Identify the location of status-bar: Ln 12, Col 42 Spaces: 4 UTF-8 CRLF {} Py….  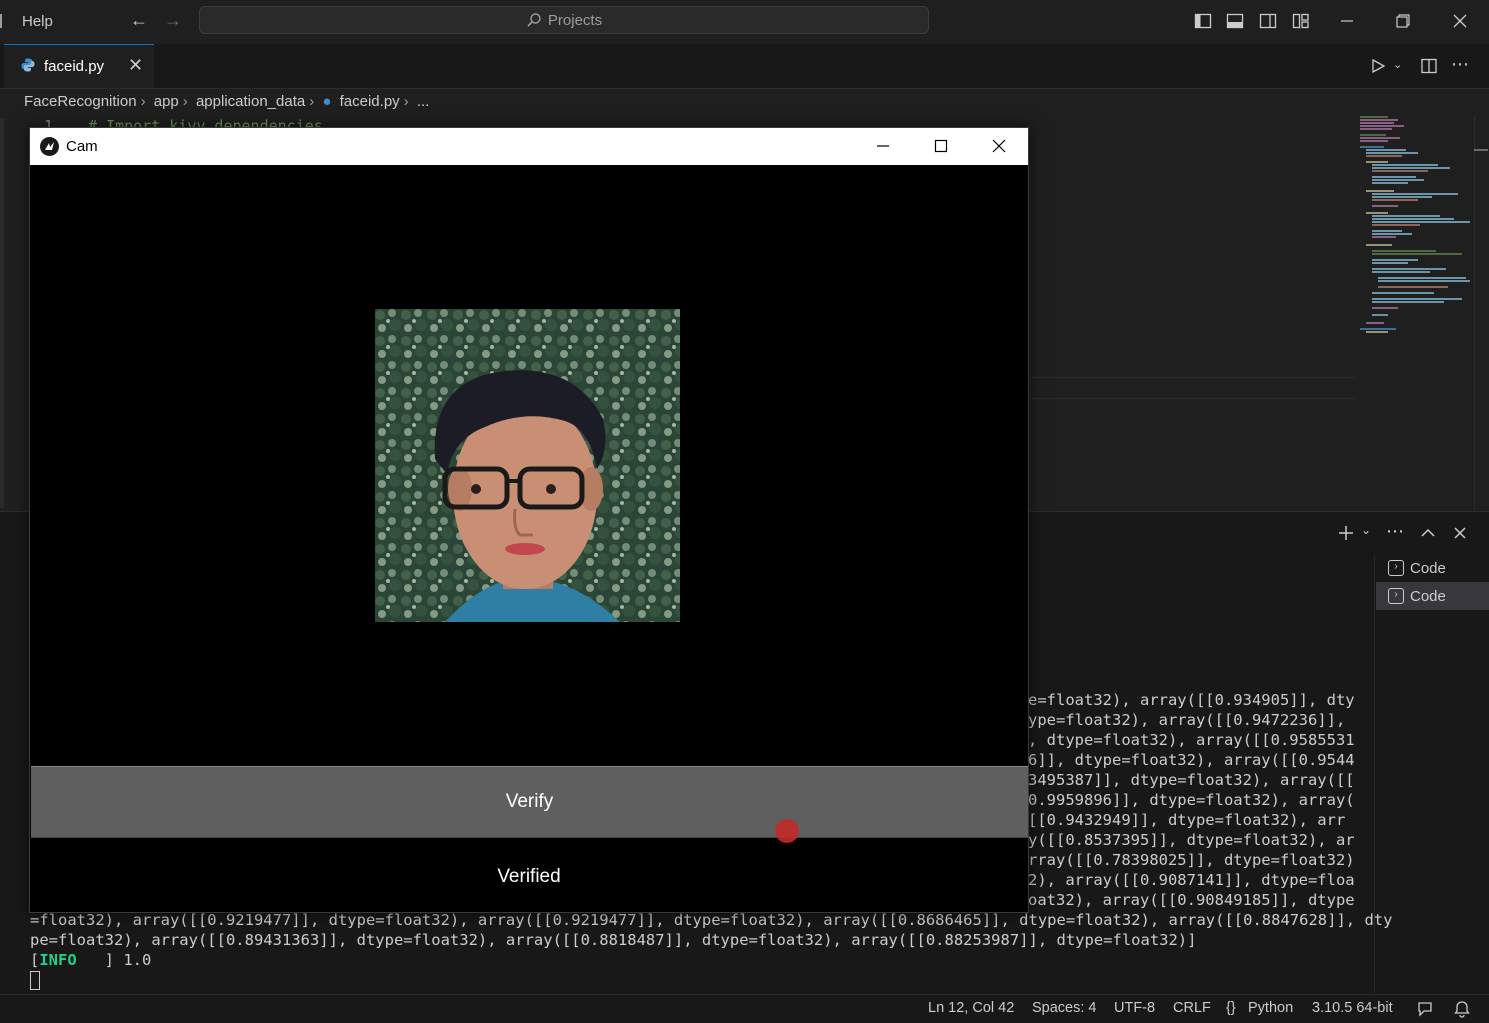
(744, 1008).